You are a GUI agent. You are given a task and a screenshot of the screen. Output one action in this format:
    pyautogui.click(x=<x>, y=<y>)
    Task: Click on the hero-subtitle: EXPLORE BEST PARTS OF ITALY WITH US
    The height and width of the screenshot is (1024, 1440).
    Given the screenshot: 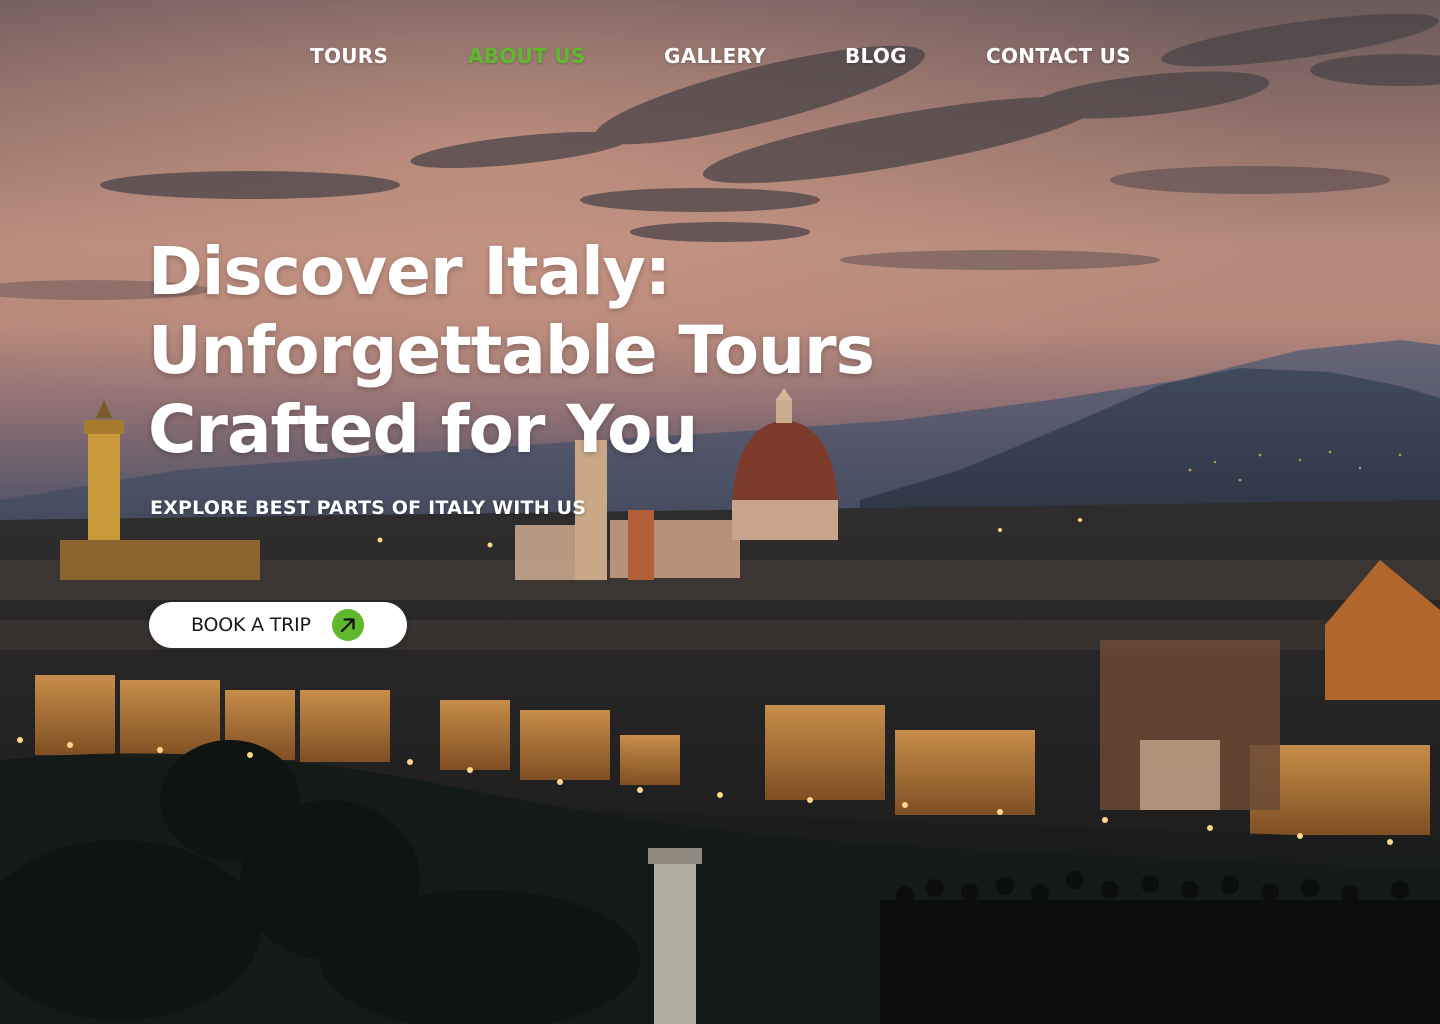 What is the action you would take?
    pyautogui.click(x=368, y=508)
    